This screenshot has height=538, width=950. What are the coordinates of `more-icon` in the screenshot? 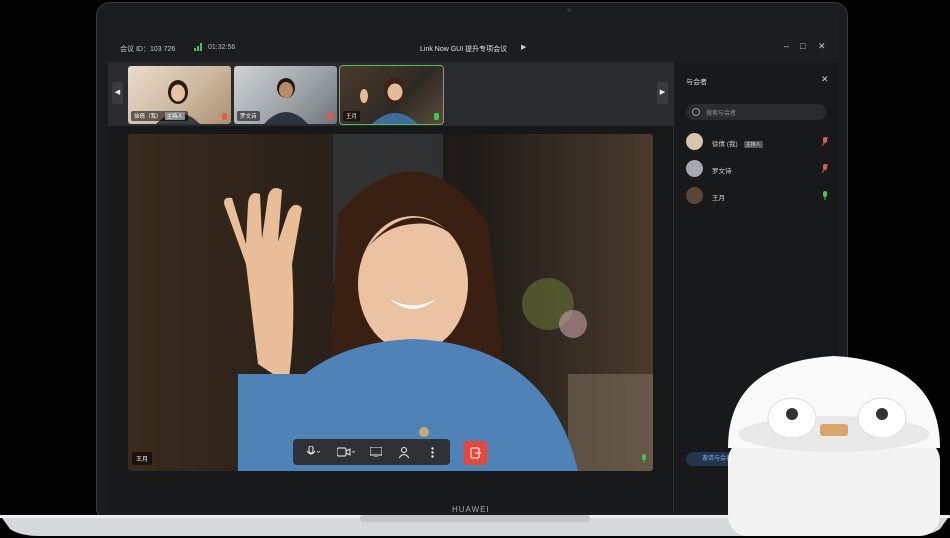 It's located at (432, 452).